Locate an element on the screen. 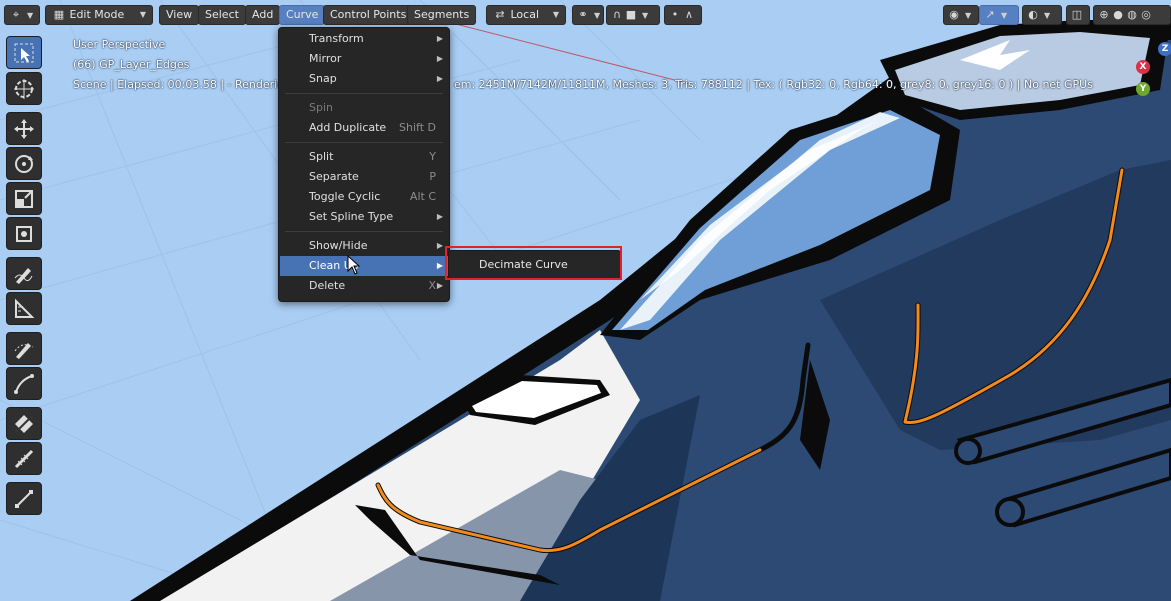 This screenshot has height=601, width=1171. solid-shading-icon: ● is located at coordinates (1118, 14).